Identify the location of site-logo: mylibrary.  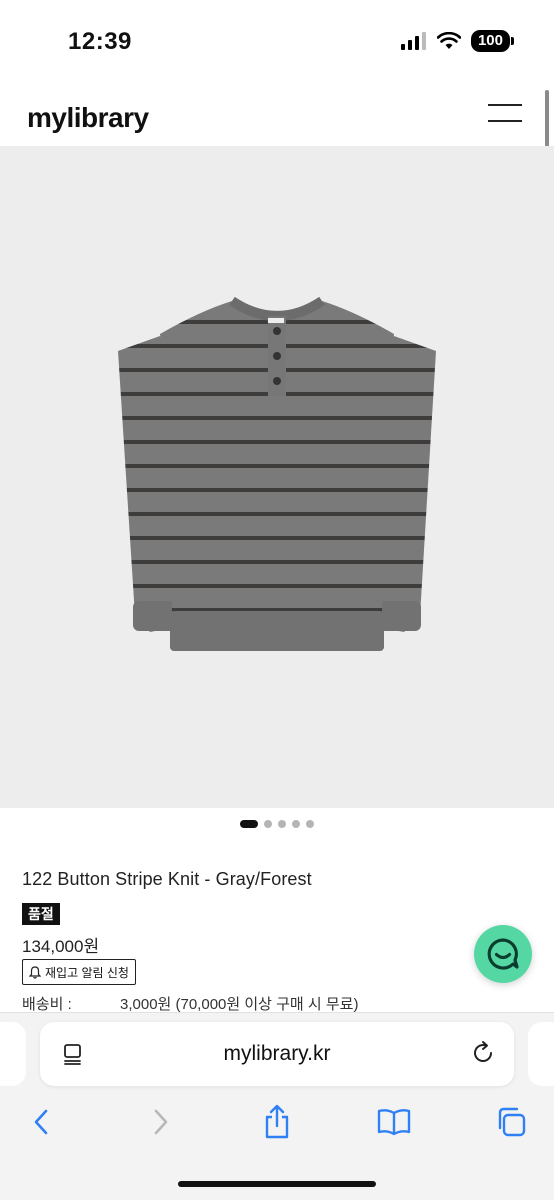
(88, 118).